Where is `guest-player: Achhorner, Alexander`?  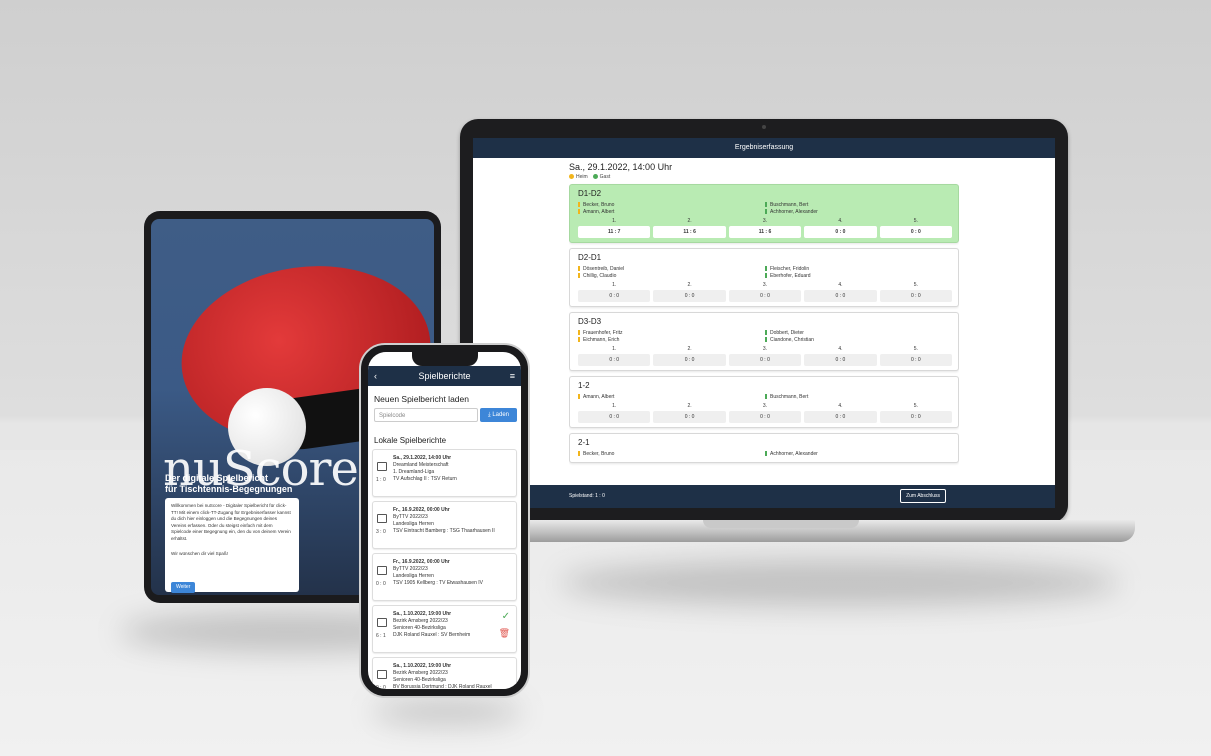
guest-player: Achhorner, Alexander is located at coordinates (858, 454).